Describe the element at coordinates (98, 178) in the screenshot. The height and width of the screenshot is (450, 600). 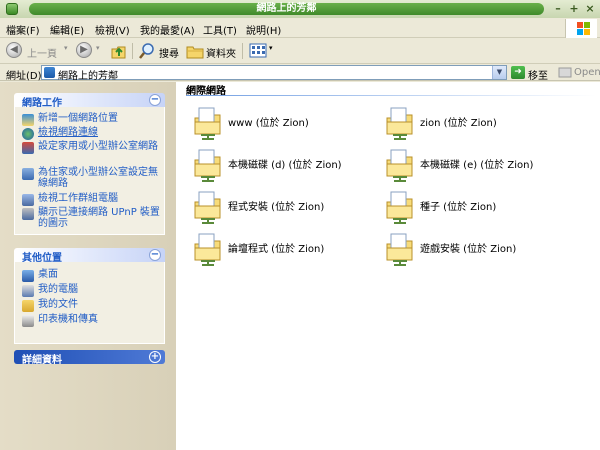
I see `task-label: 為住家或小型辦公室設定無線網路` at that location.